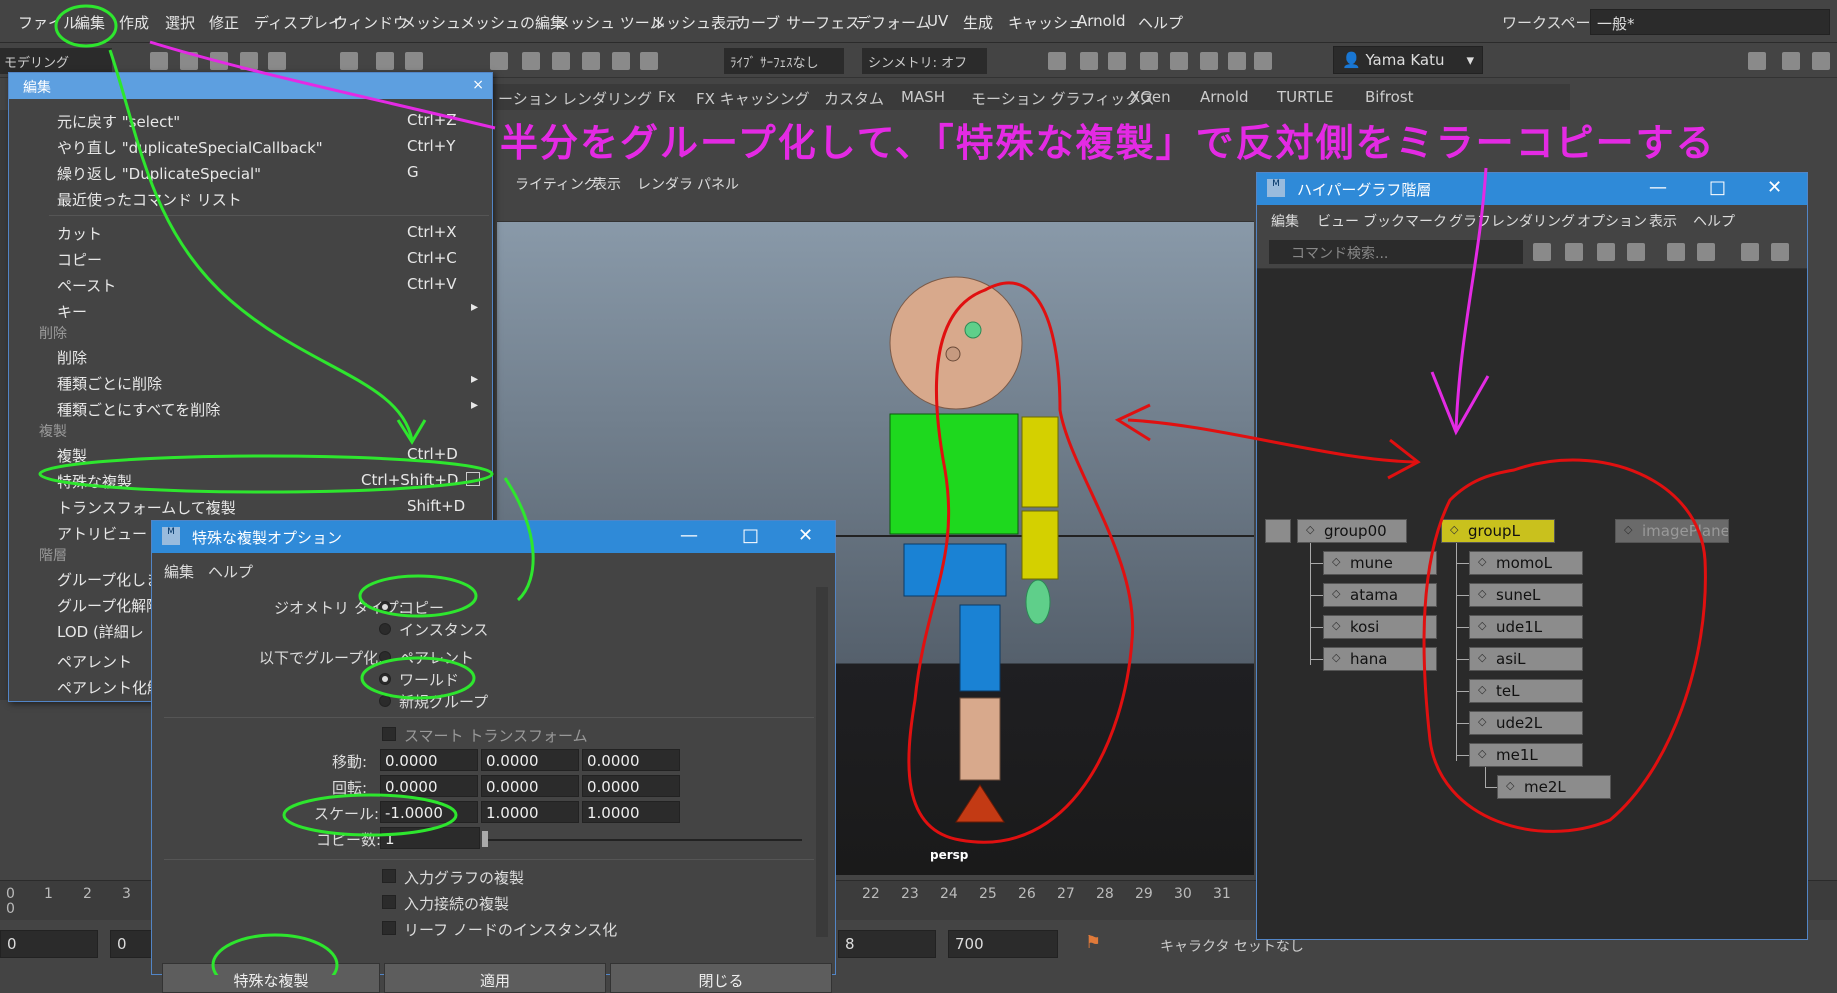 The height and width of the screenshot is (993, 1837). Describe the element at coordinates (1636, 252) in the screenshot. I see `input-output-icon` at that location.